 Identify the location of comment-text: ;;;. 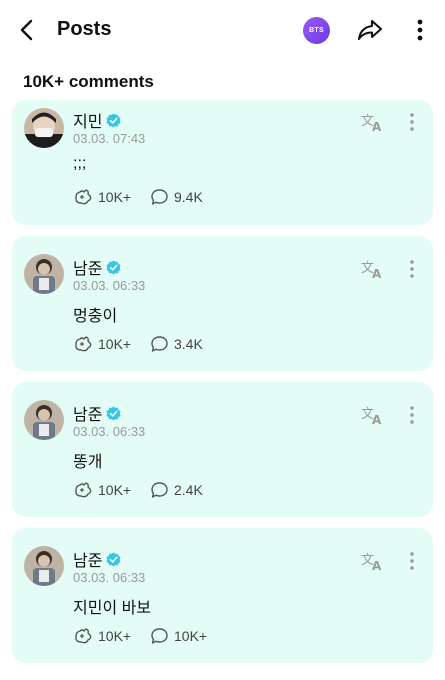
(80, 163).